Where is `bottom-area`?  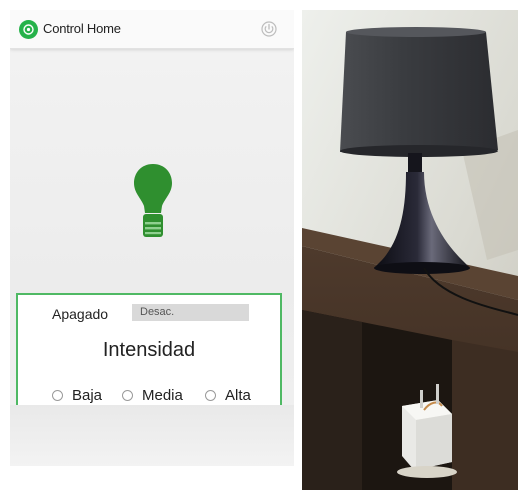
bottom-area is located at coordinates (152, 435).